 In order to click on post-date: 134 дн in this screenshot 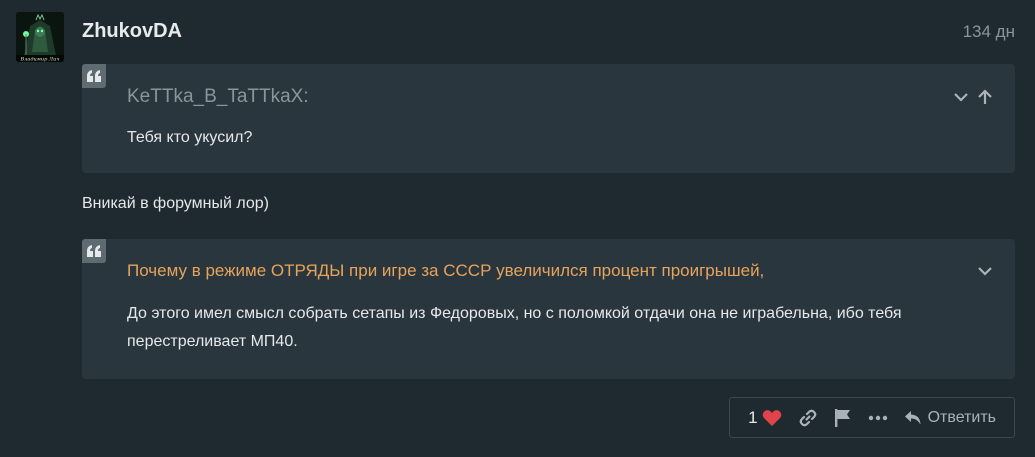, I will do `click(989, 32)`.